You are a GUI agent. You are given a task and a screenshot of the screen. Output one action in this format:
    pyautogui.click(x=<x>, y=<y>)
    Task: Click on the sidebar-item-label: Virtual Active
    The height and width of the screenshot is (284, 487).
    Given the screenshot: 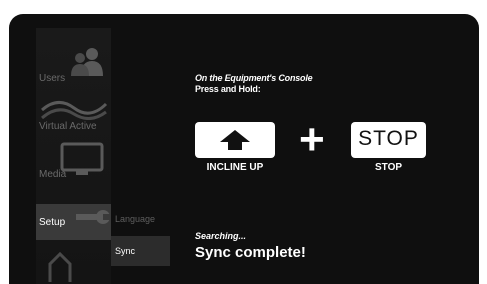 What is the action you would take?
    pyautogui.click(x=68, y=126)
    